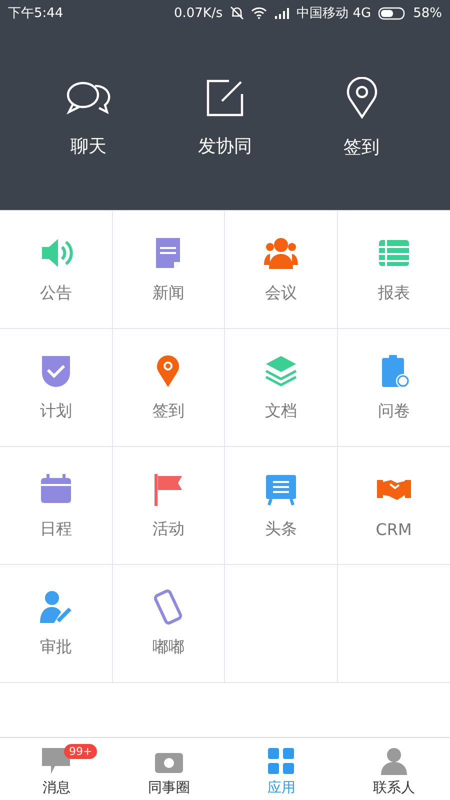 This screenshot has width=450, height=800. Describe the element at coordinates (168, 411) in the screenshot. I see `app-label: 签到` at that location.